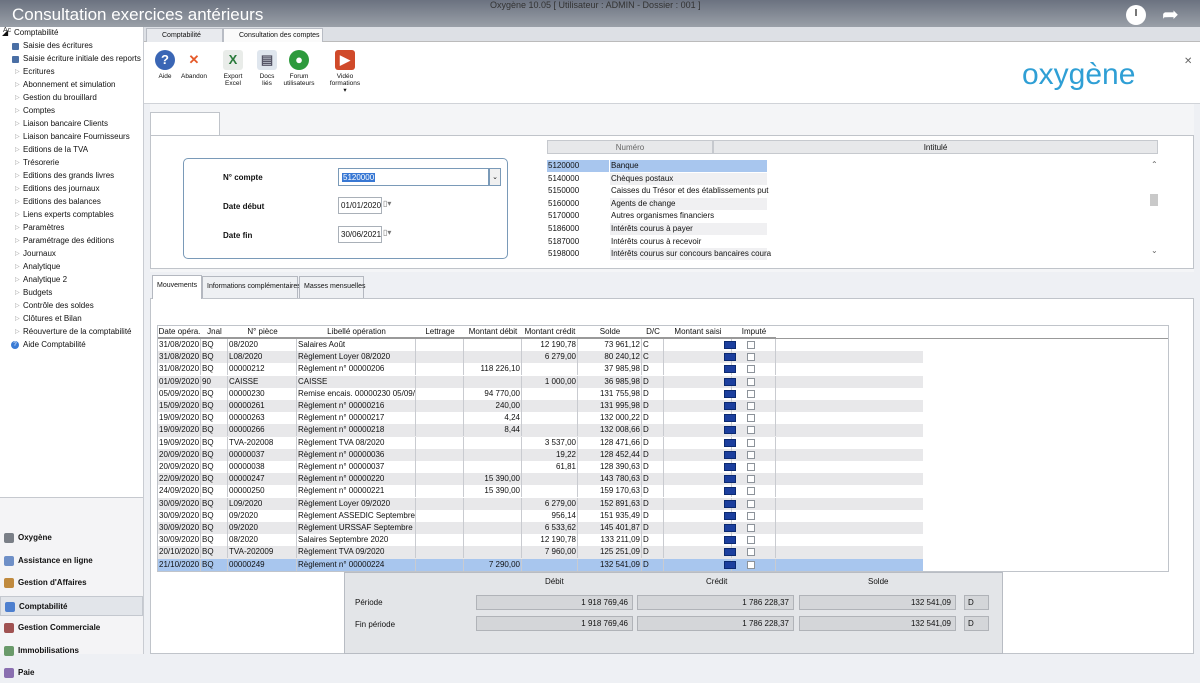  I want to click on scroll-down-icon: ⌄, so click(1154, 250).